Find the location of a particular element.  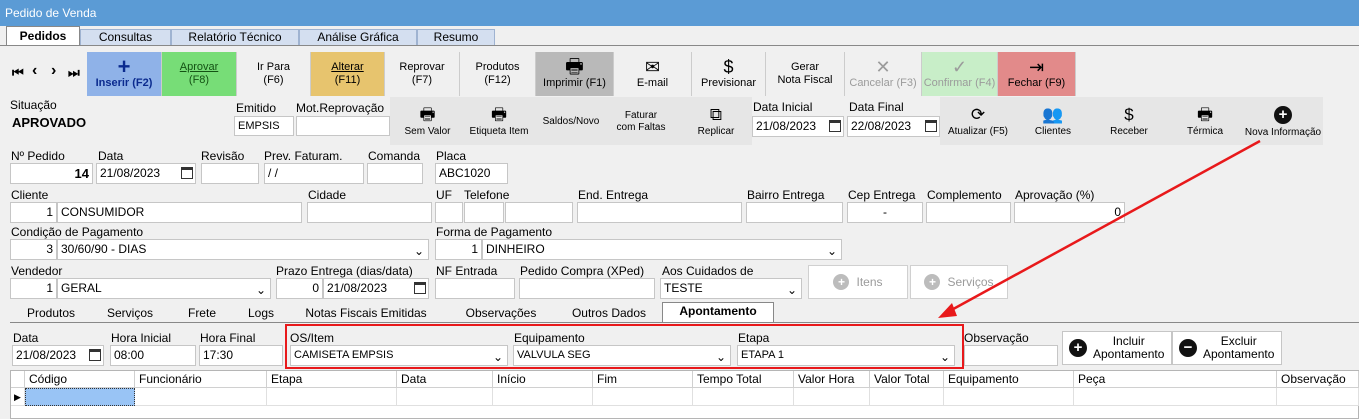

subtab-outros-dados: Outros Dados is located at coordinates (609, 313).